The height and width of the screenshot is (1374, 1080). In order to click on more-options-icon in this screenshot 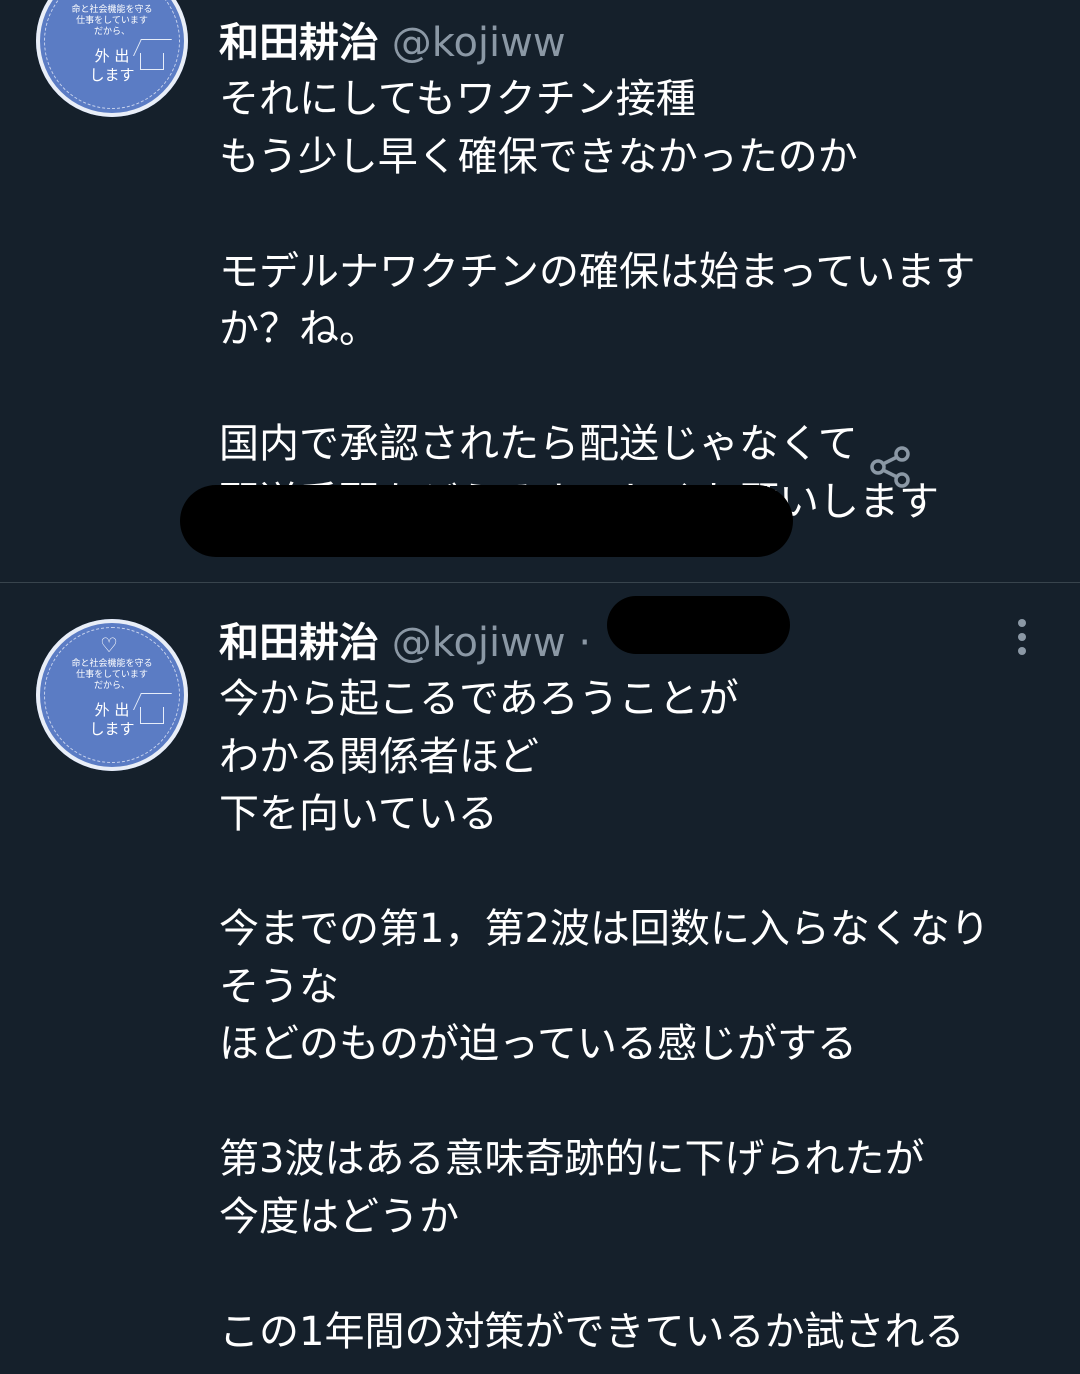, I will do `click(1023, 637)`.